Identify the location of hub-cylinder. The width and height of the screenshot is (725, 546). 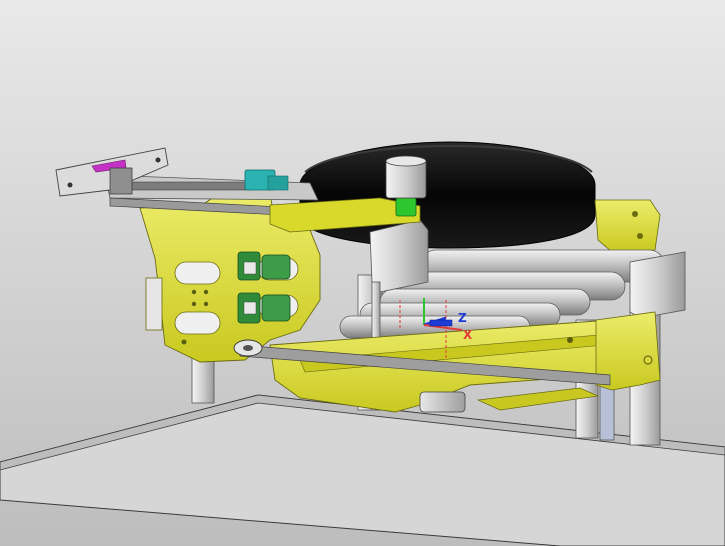
(406, 177).